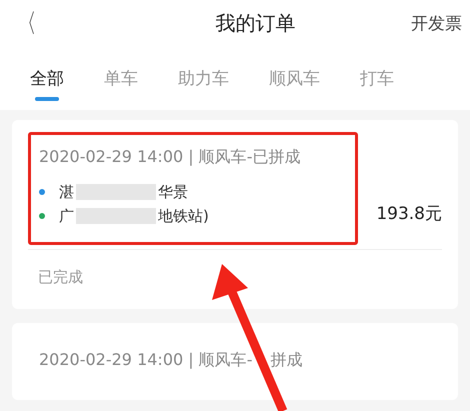  I want to click on tab: 顺风车, so click(294, 78).